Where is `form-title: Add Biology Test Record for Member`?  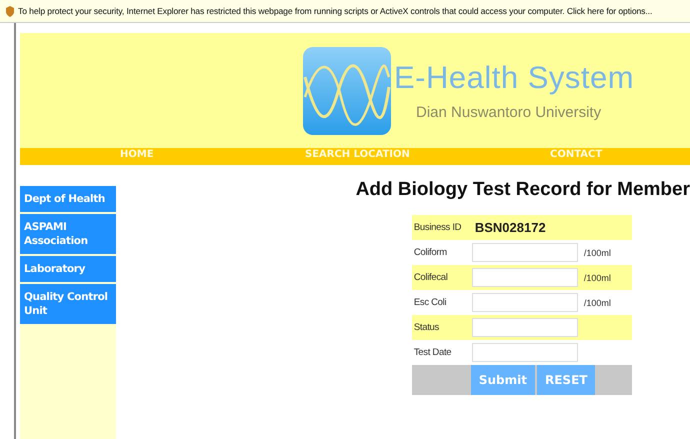
form-title: Add Biology Test Record for Member is located at coordinates (523, 190).